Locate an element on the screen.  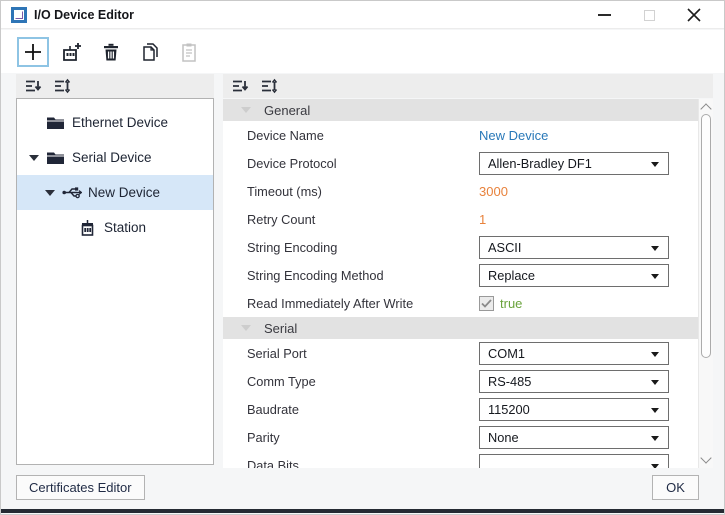
tree-item-serial-device: Serial Device is located at coordinates (115, 157).